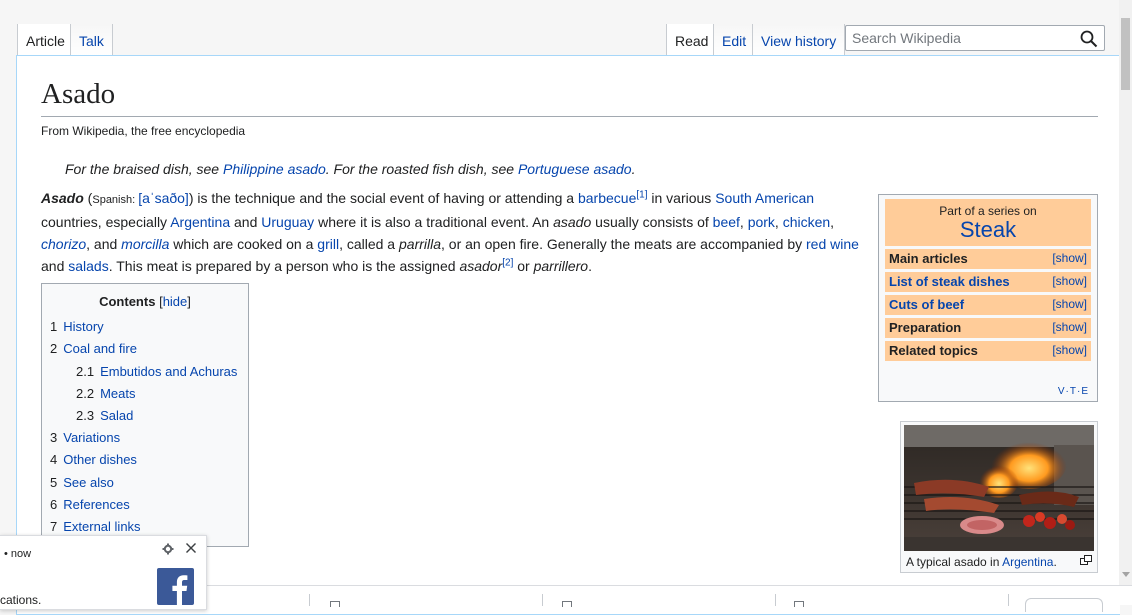  I want to click on uruguay-link: Uruguay, so click(287, 222).